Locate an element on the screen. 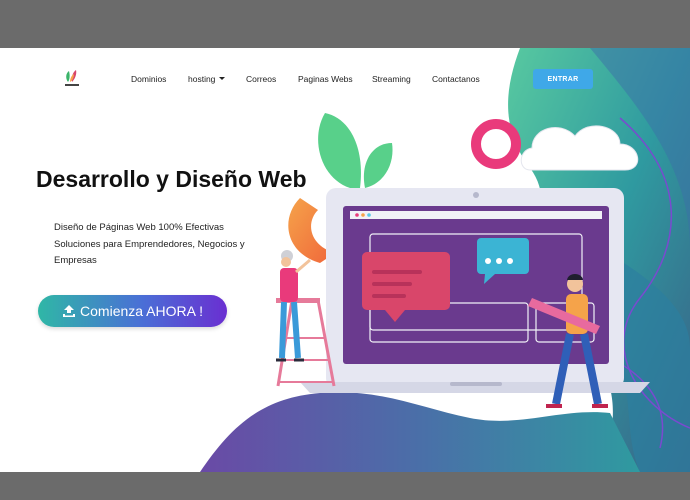  chevron-down-icon is located at coordinates (222, 78).